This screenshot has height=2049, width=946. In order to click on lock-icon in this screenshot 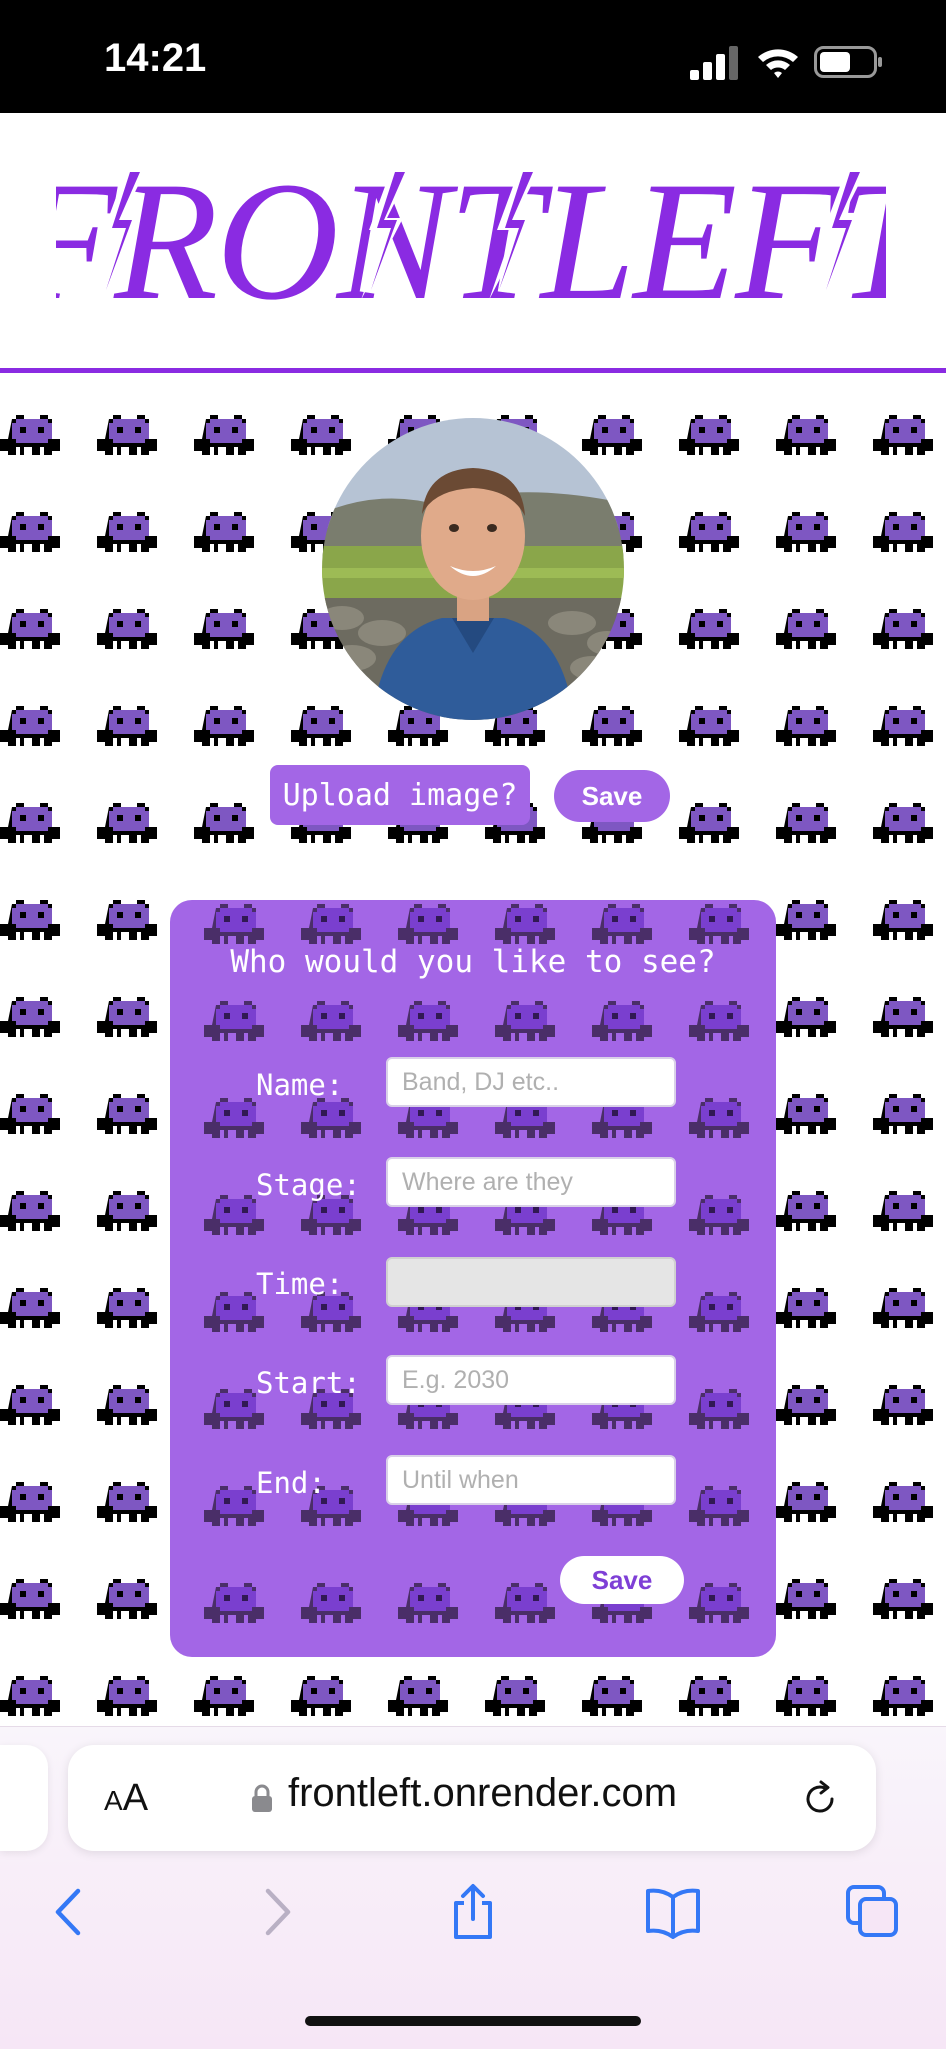, I will do `click(262, 1798)`.